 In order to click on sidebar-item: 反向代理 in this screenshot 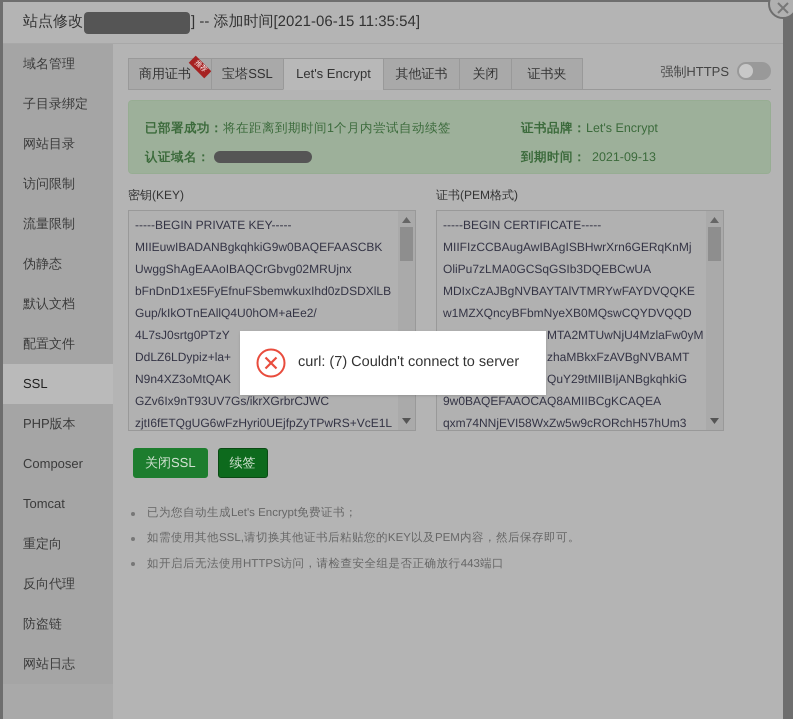, I will do `click(58, 584)`.